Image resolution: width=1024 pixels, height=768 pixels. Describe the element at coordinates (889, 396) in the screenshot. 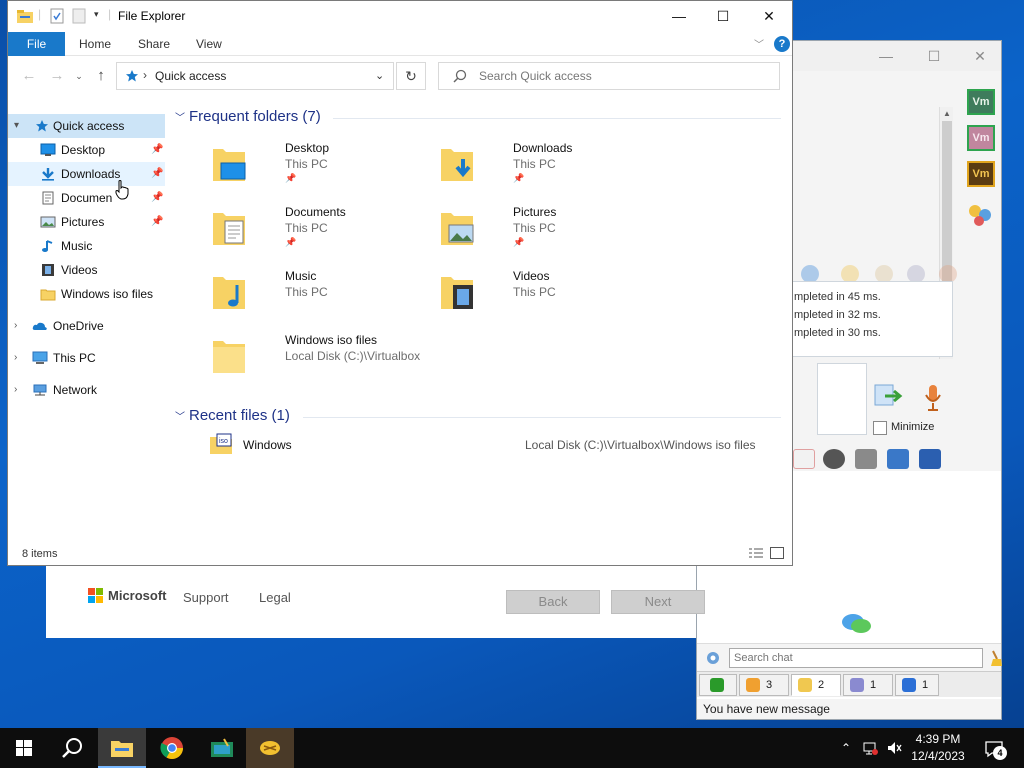

I see `send-icon` at that location.